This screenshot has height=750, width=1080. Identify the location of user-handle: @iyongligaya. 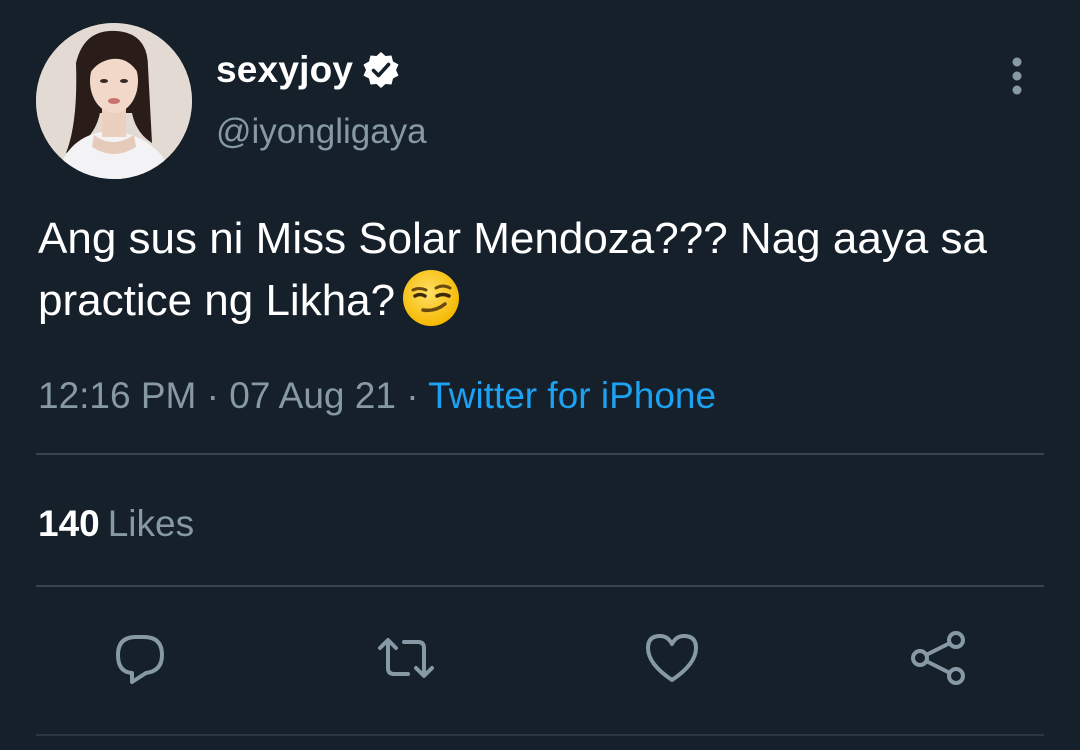
(321, 132).